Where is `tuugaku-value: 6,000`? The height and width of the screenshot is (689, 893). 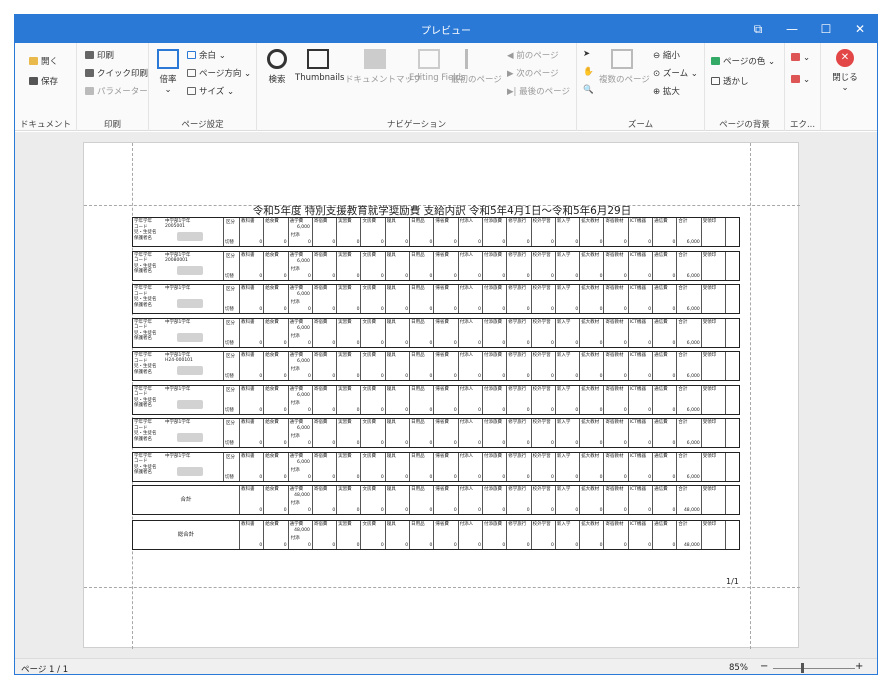 tuugaku-value: 6,000 is located at coordinates (303, 462).